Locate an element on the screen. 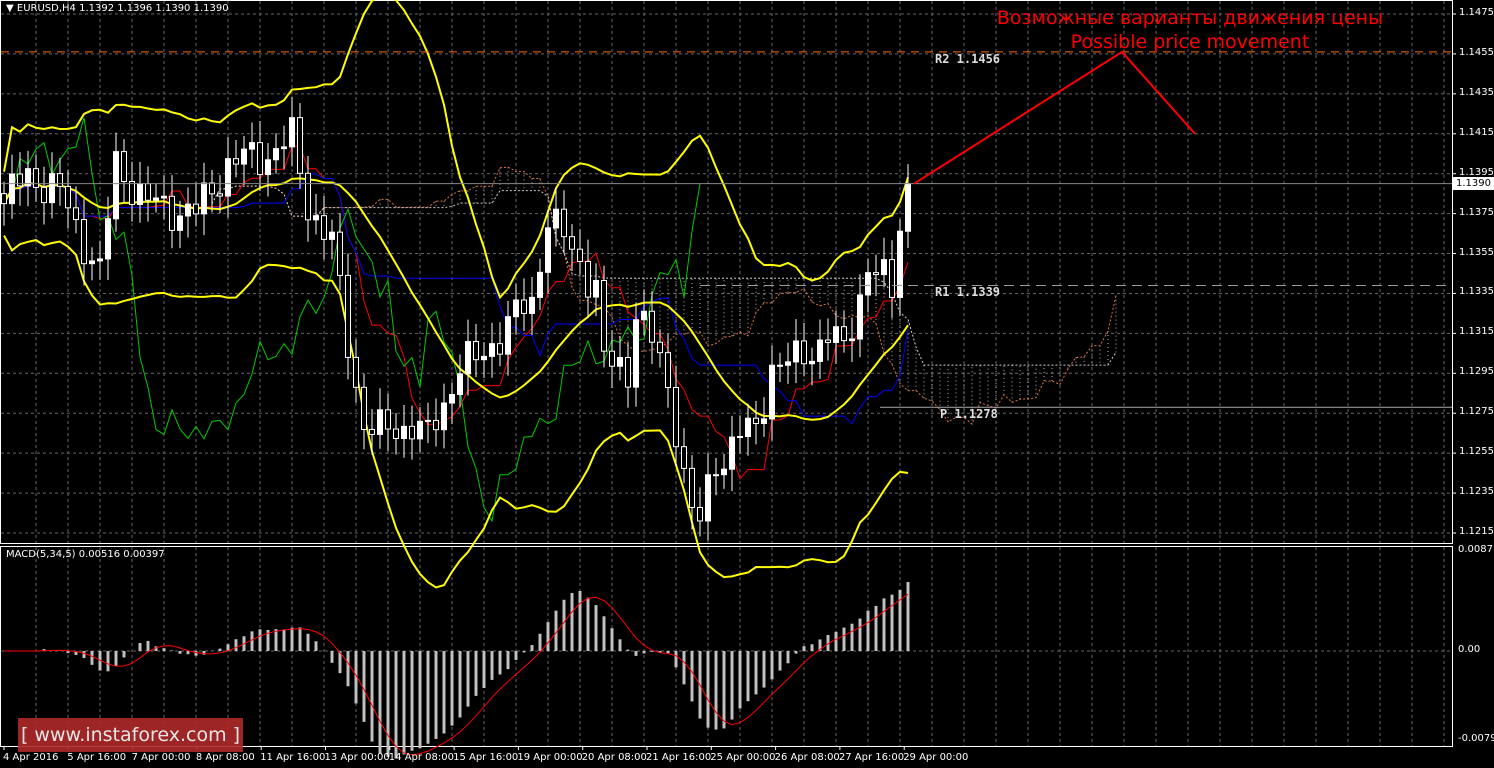 The width and height of the screenshot is (1494, 768). chart-header: ▼ EURUSD,H4 1.1392 1.1396 1.1390 1.1390 is located at coordinates (117, 8).